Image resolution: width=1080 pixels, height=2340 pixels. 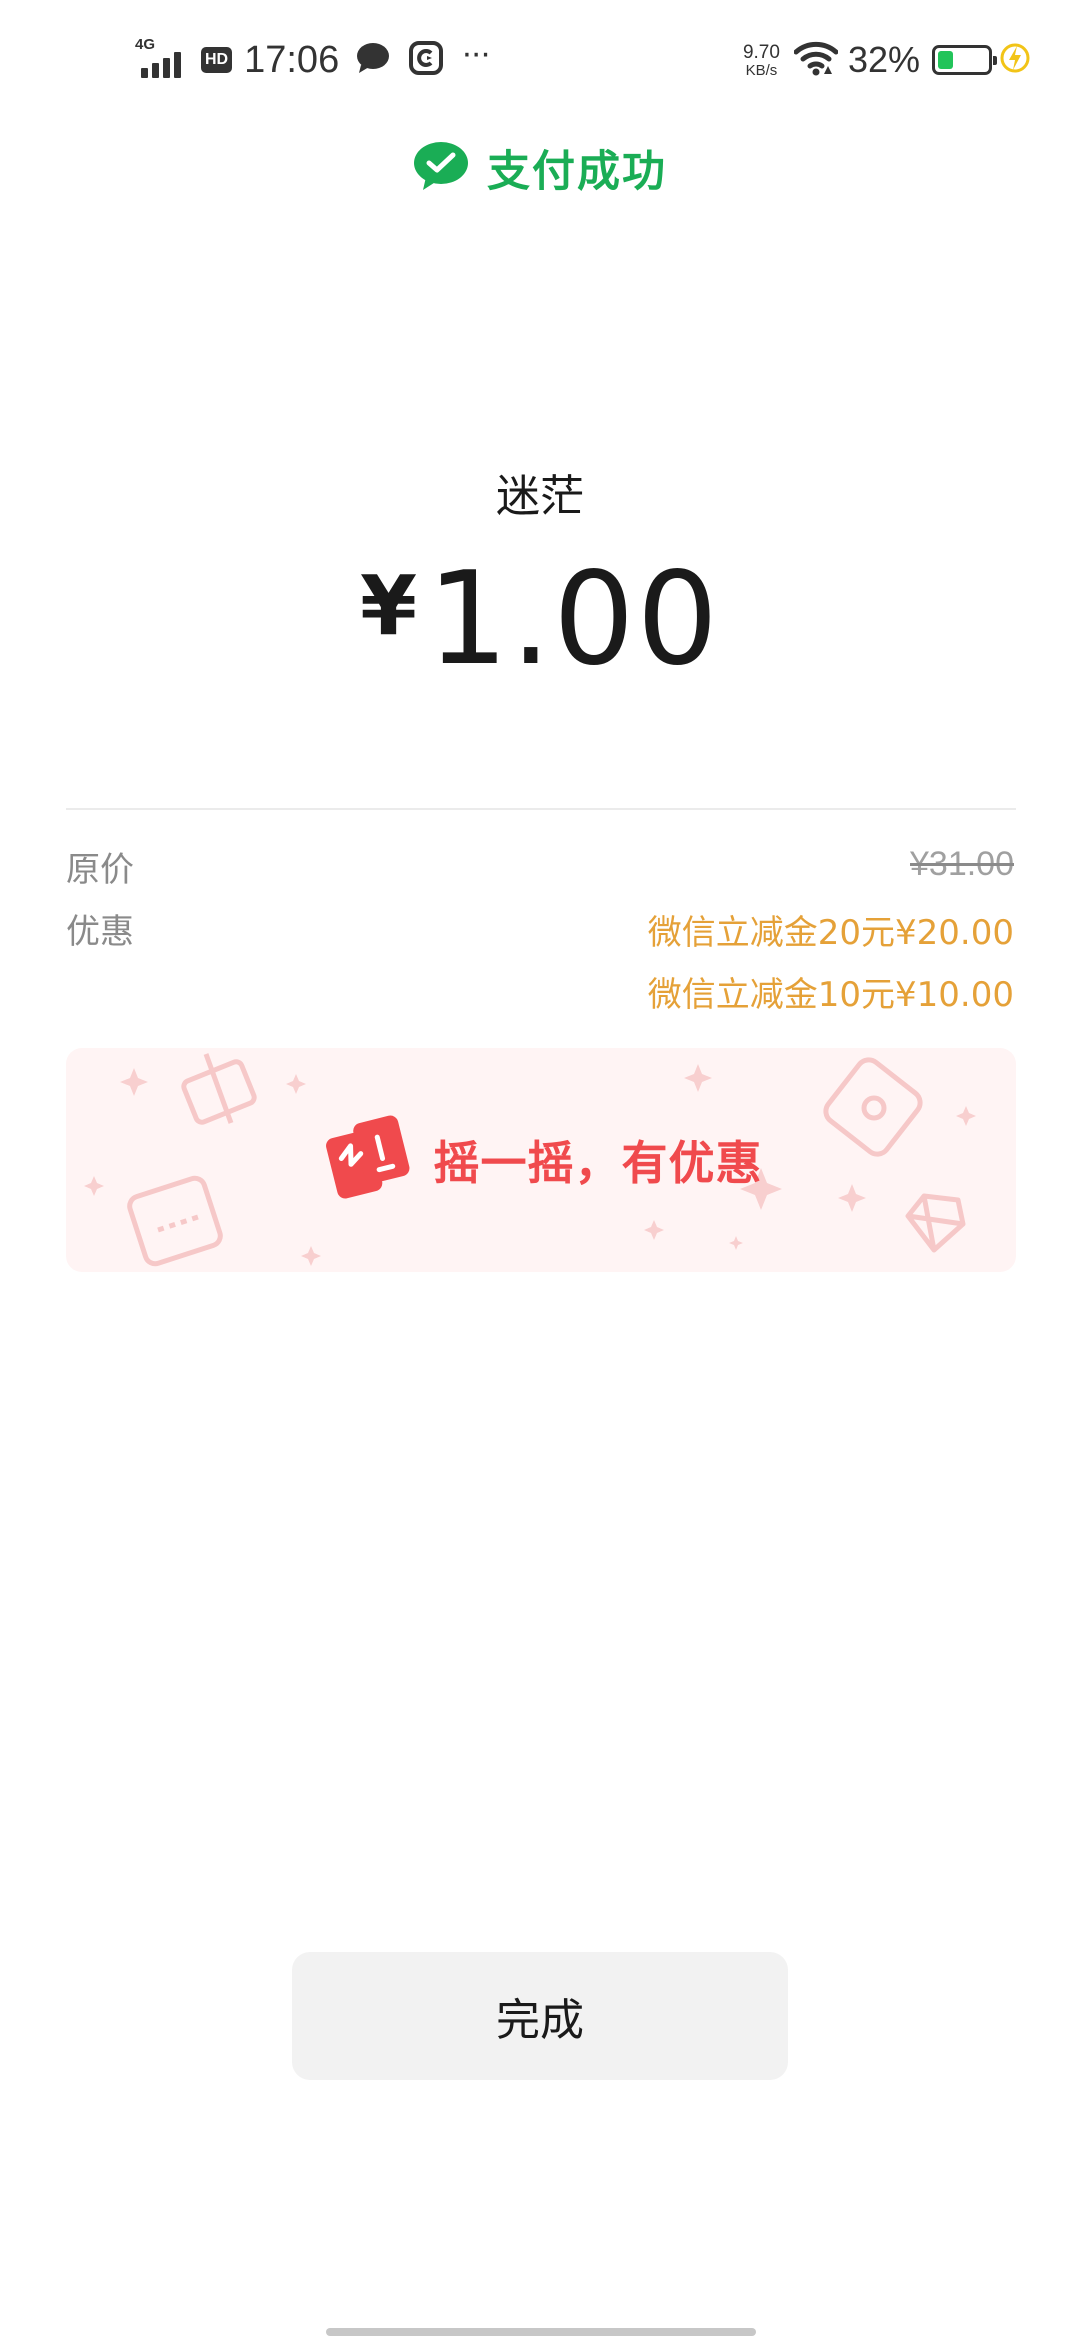 I want to click on currency-symbol: ¥, so click(x=388, y=606).